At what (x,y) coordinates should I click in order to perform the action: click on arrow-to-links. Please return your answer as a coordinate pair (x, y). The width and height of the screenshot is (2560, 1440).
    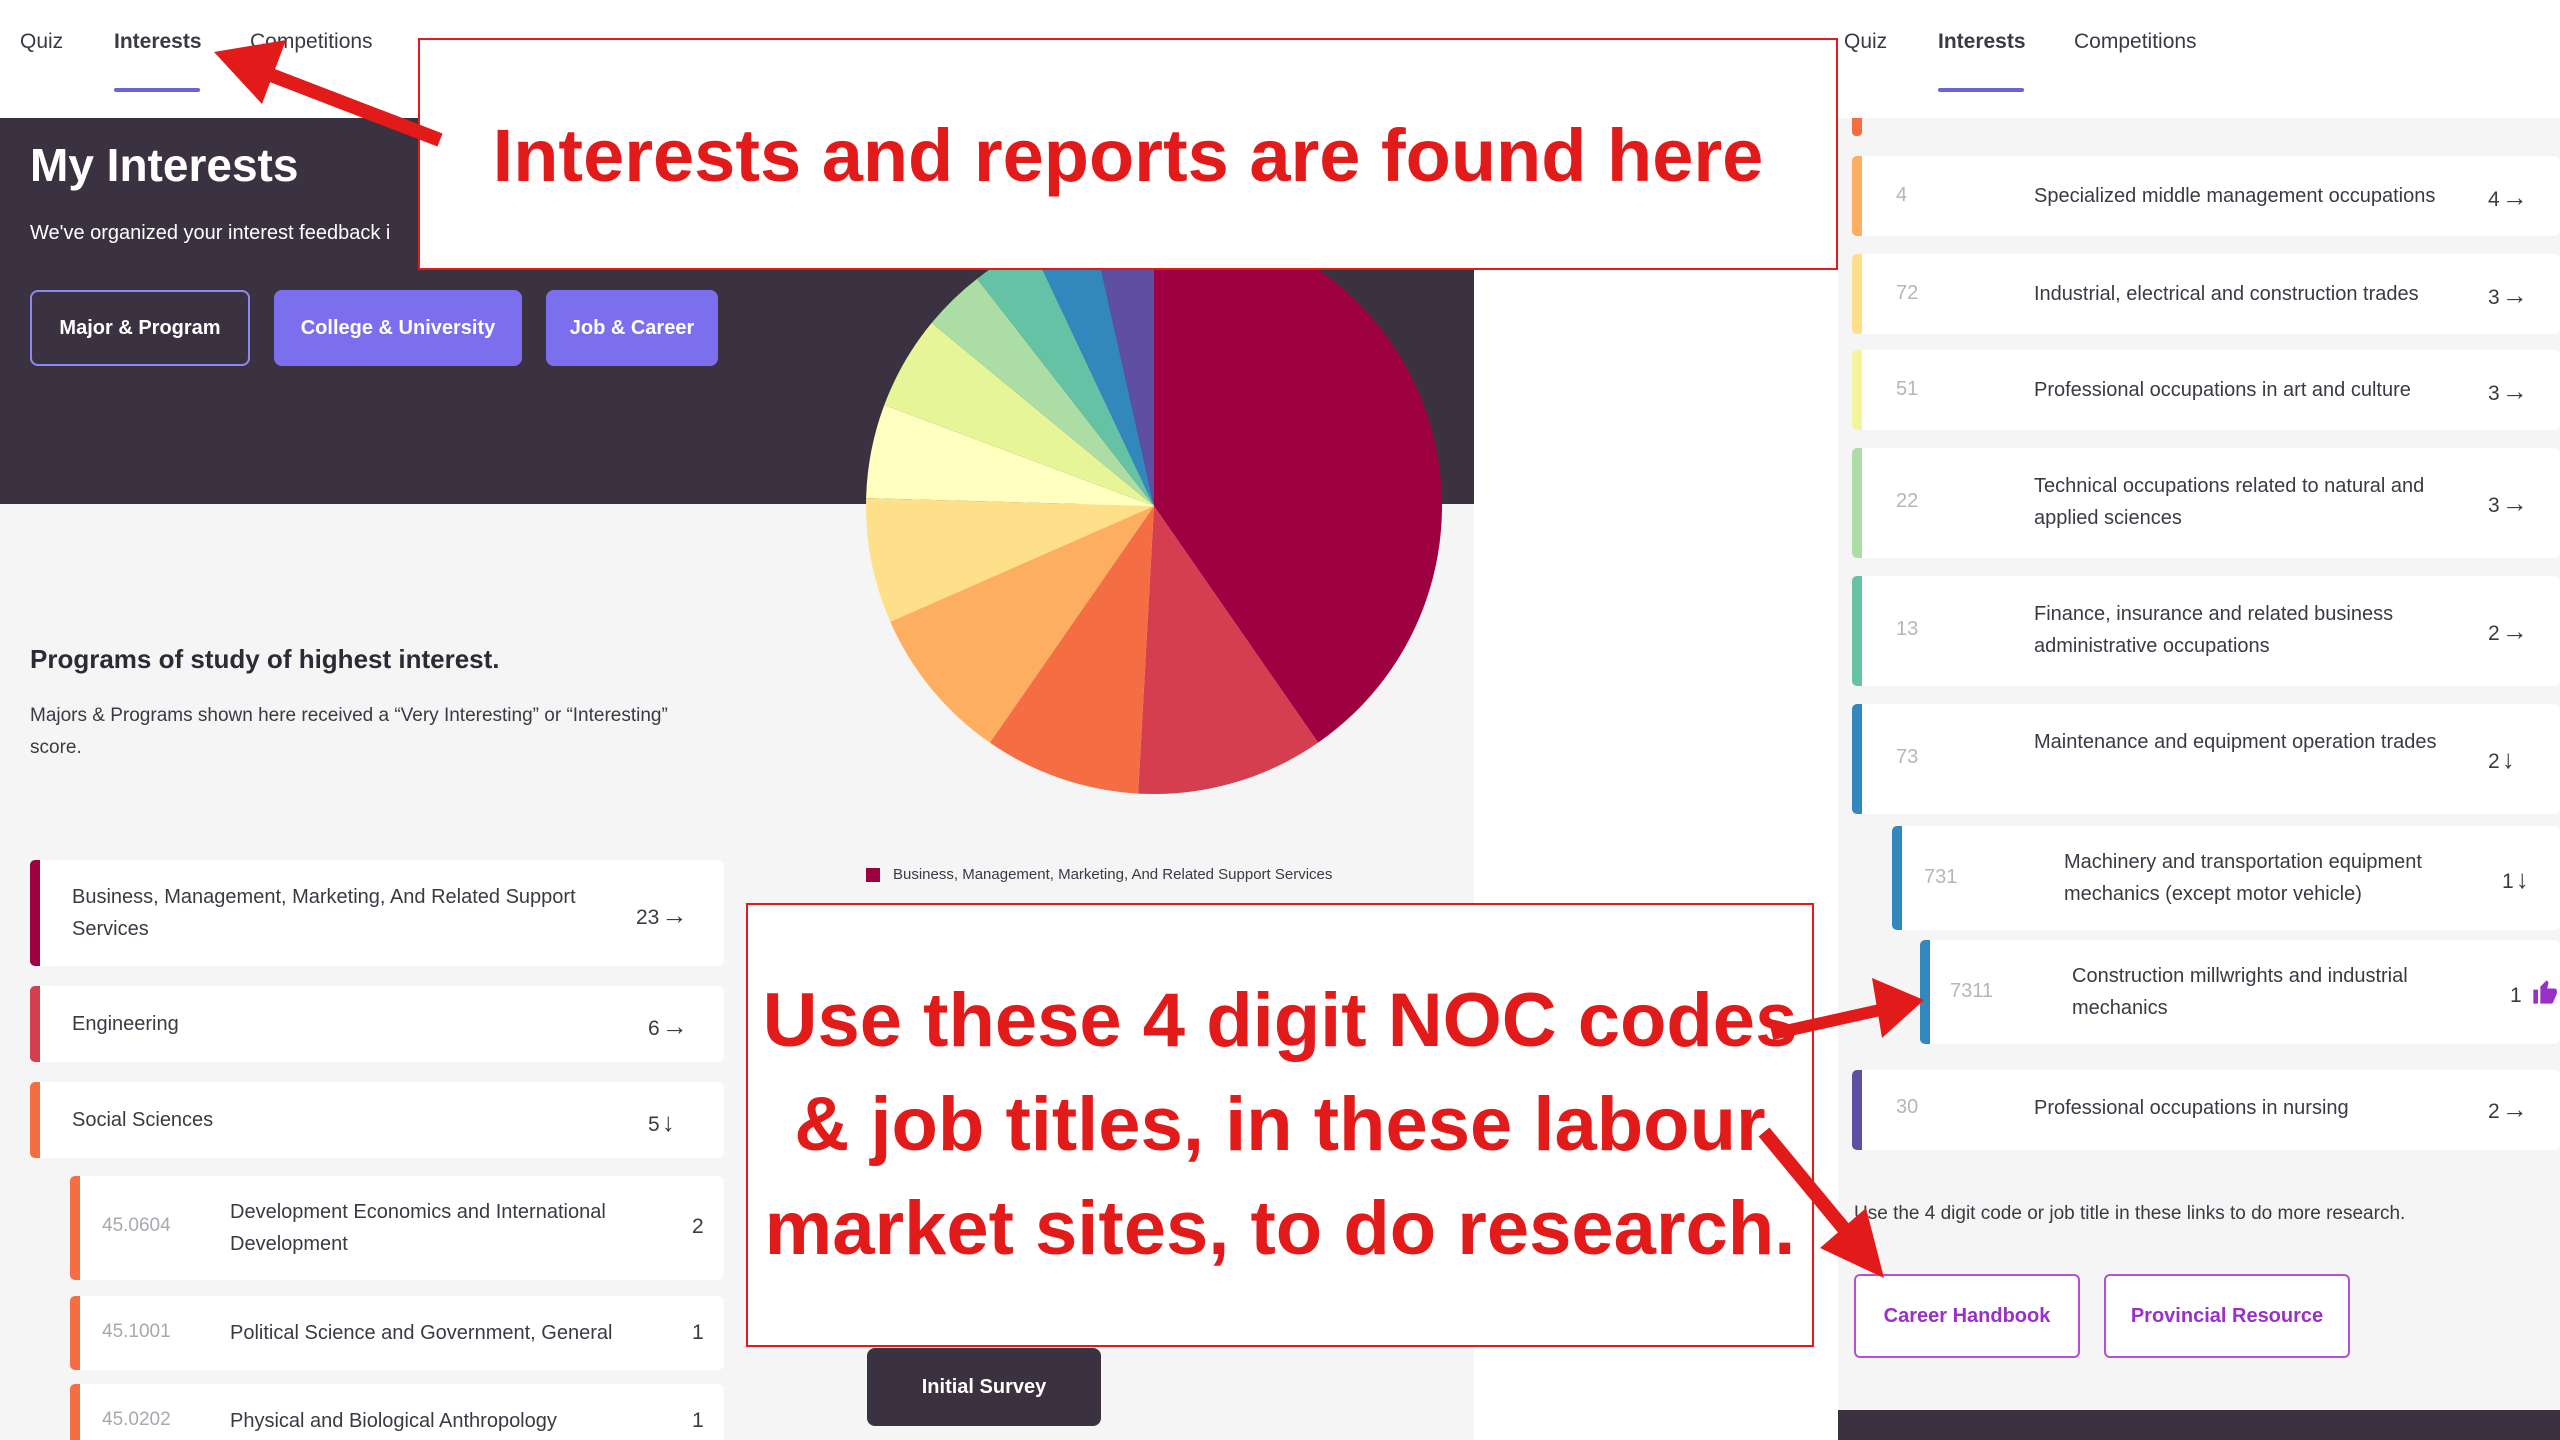
    Looking at the image, I should click on (1821, 1202).